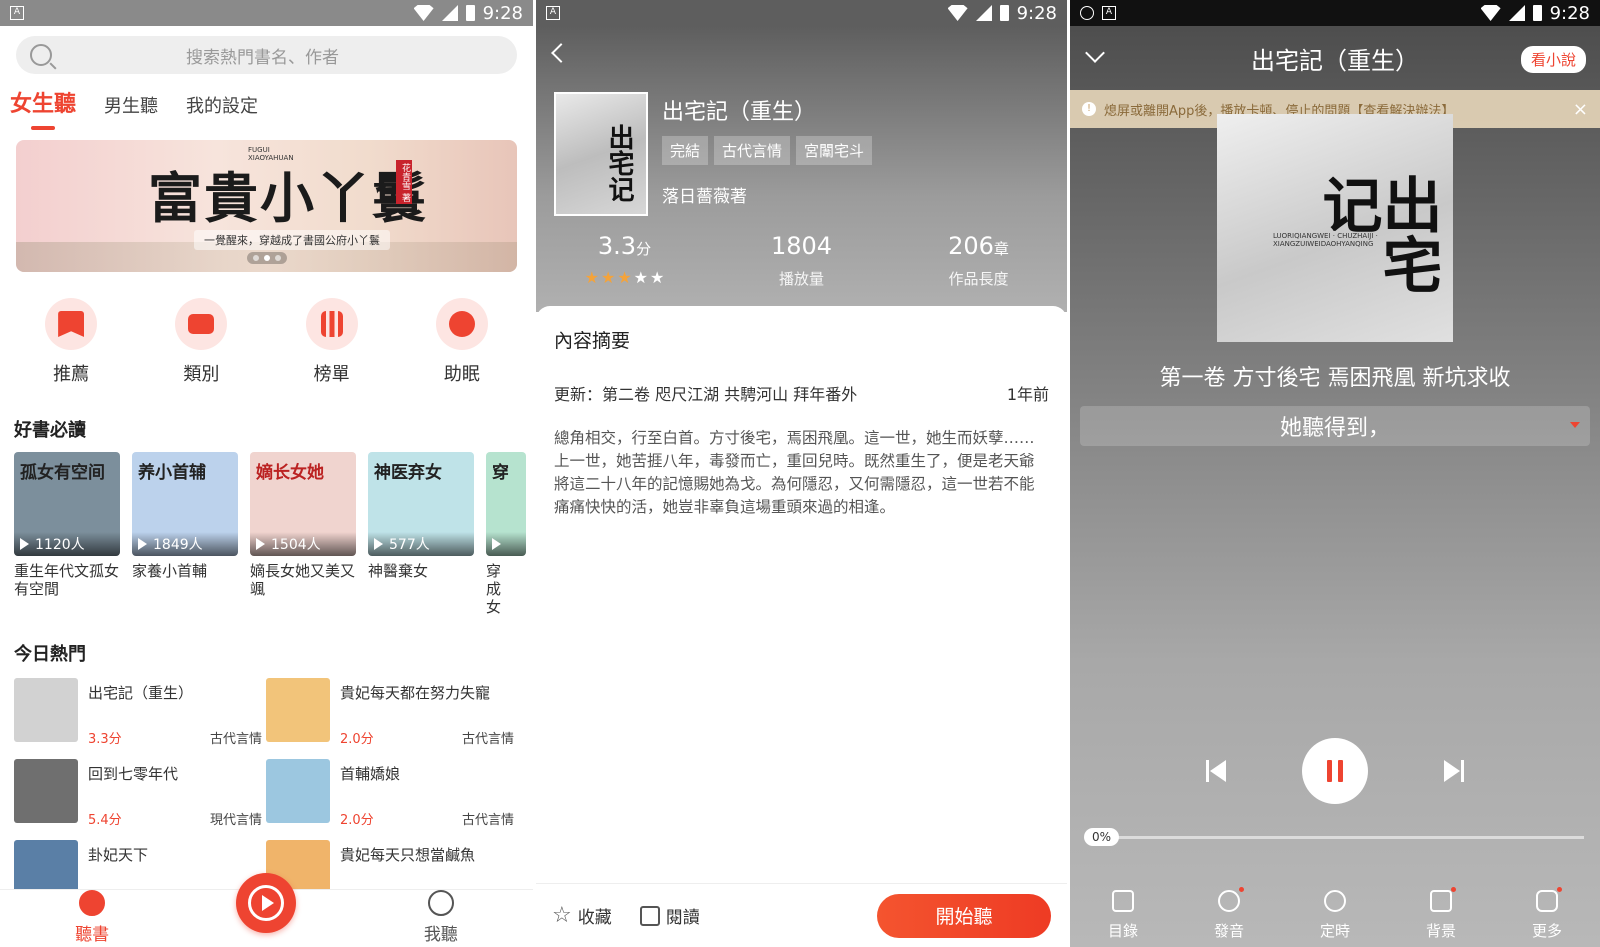  Describe the element at coordinates (1537, 13) in the screenshot. I see `battery-icon` at that location.